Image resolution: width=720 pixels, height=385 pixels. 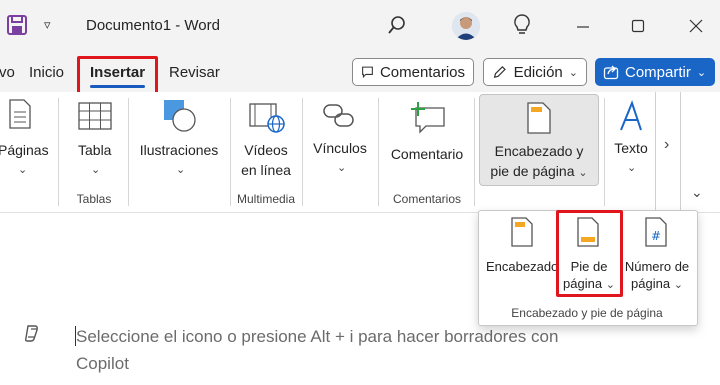 I want to click on header-footer-label-line2: pie de página, so click(x=532, y=171).